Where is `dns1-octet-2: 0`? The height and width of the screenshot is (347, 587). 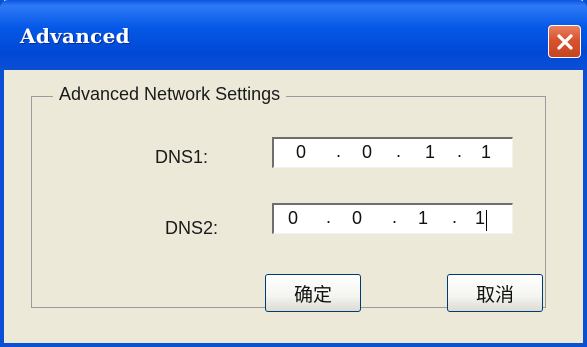
dns1-octet-2: 0 is located at coordinates (367, 152).